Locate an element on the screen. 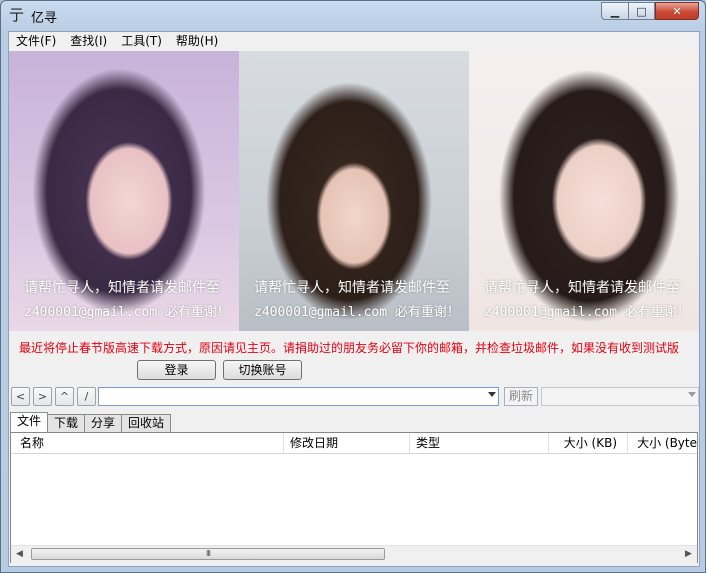  column-header-name: 名称 is located at coordinates (147, 443).